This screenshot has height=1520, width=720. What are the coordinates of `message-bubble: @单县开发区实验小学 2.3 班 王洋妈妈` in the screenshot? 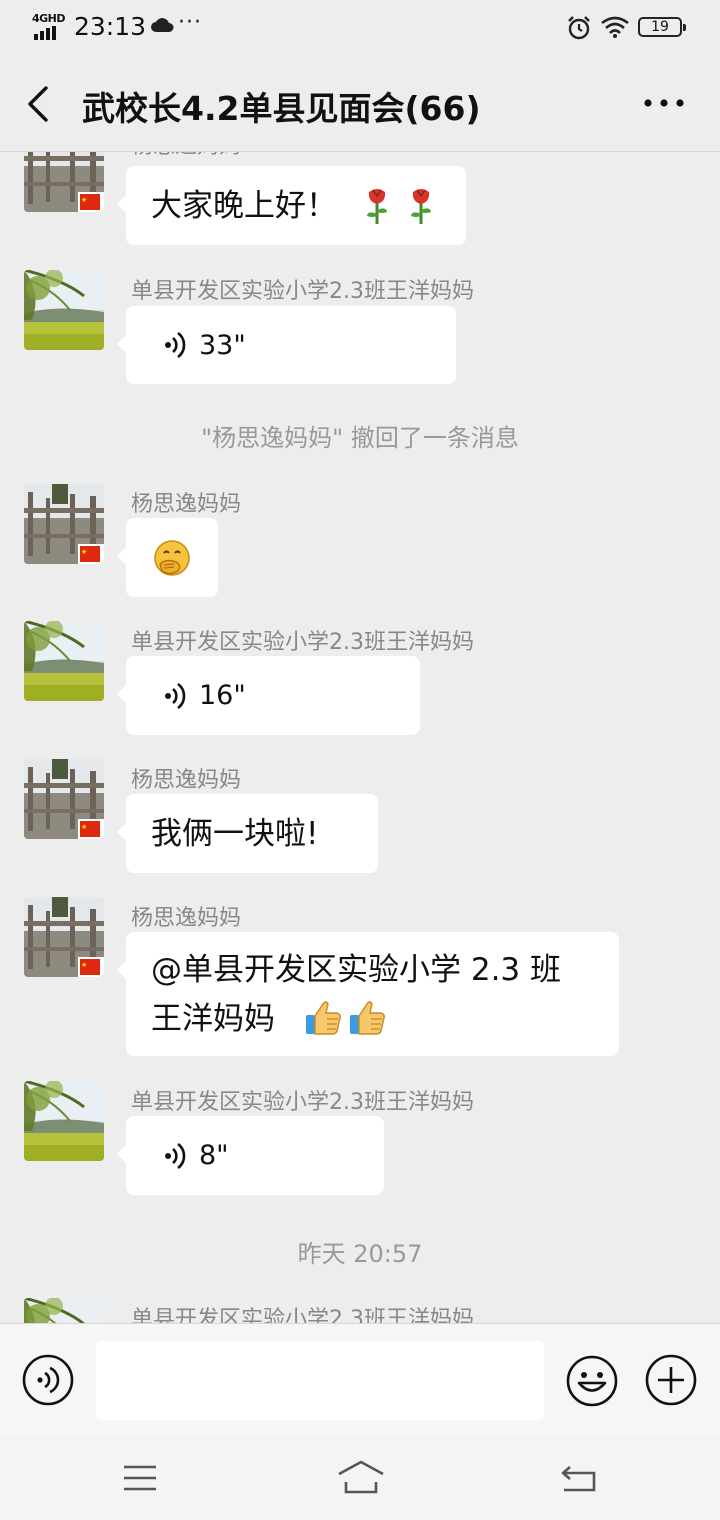 It's located at (368, 994).